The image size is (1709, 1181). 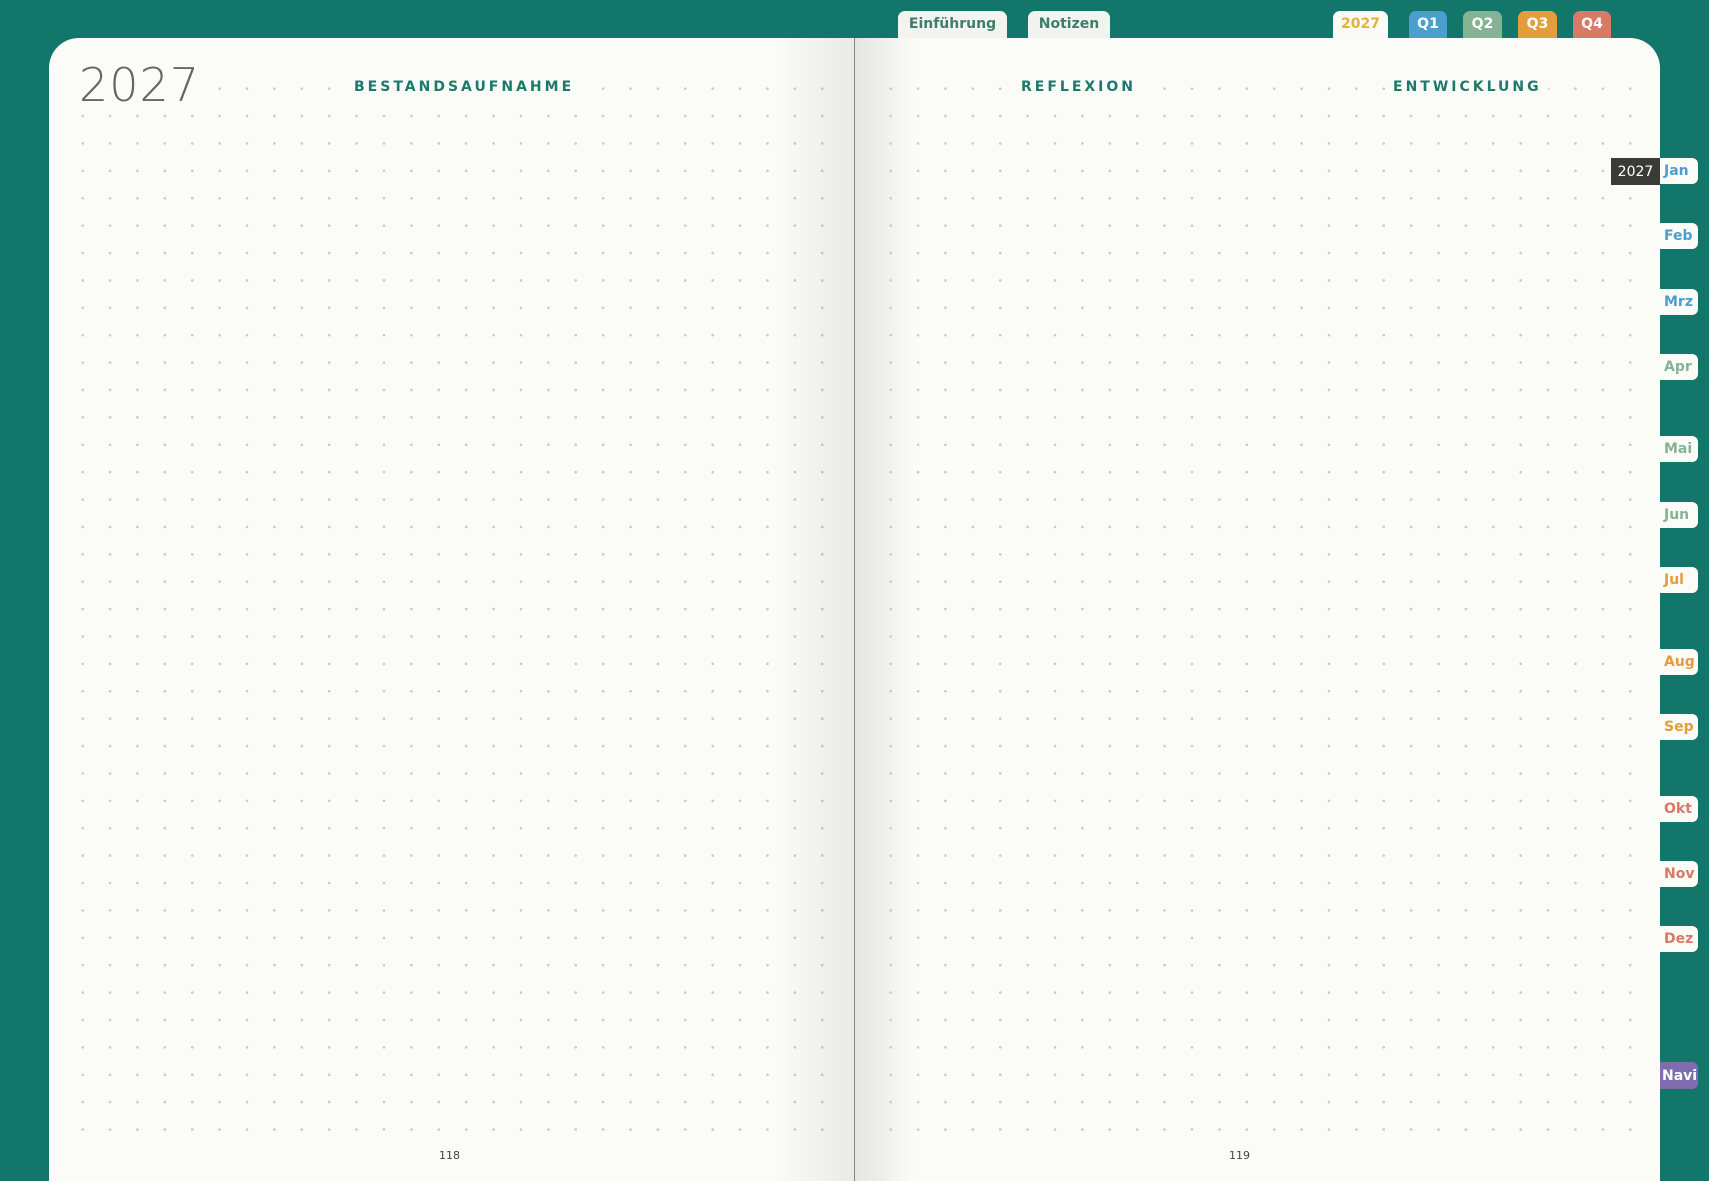 I want to click on section-title-entwicklung: ENTWICKLUNG, so click(x=1467, y=87).